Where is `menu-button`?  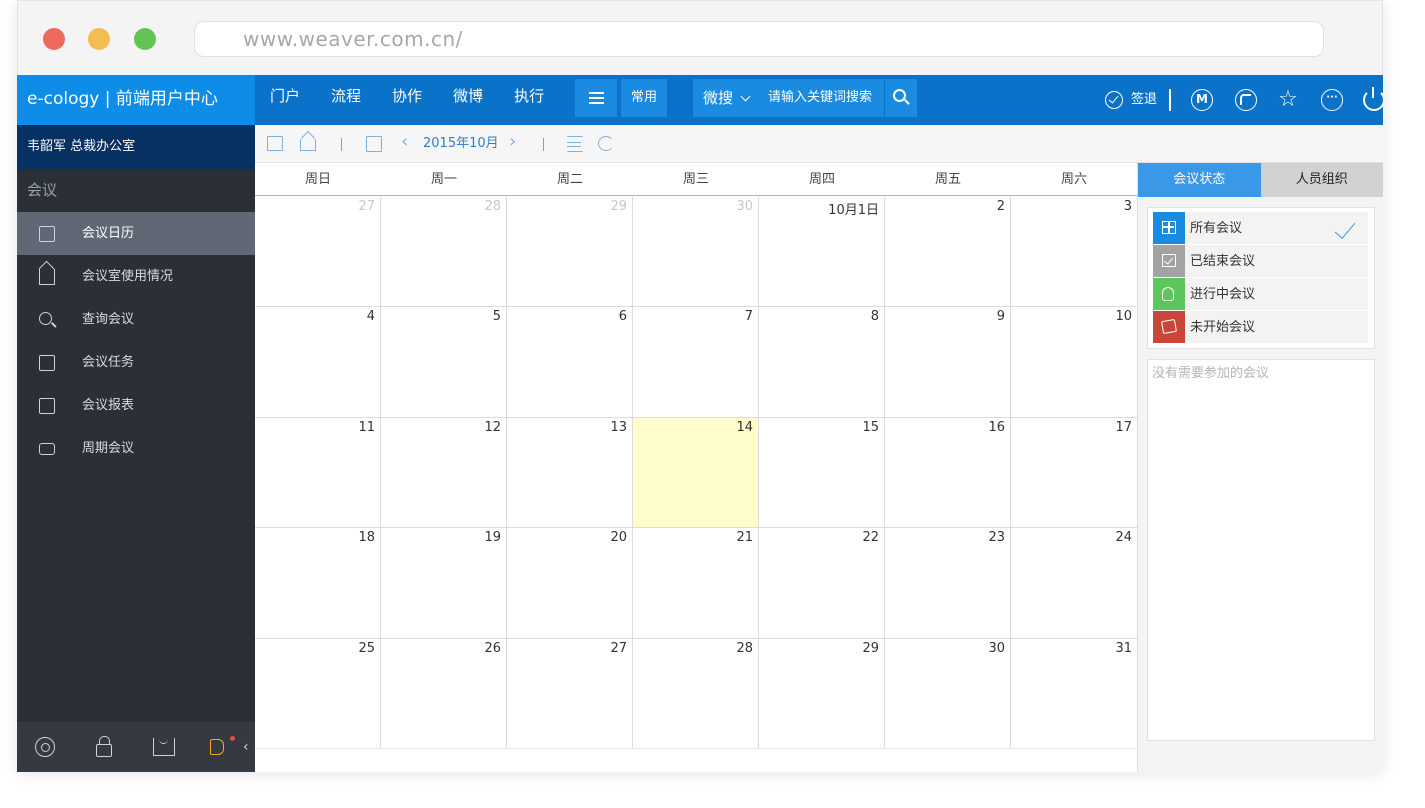 menu-button is located at coordinates (596, 98).